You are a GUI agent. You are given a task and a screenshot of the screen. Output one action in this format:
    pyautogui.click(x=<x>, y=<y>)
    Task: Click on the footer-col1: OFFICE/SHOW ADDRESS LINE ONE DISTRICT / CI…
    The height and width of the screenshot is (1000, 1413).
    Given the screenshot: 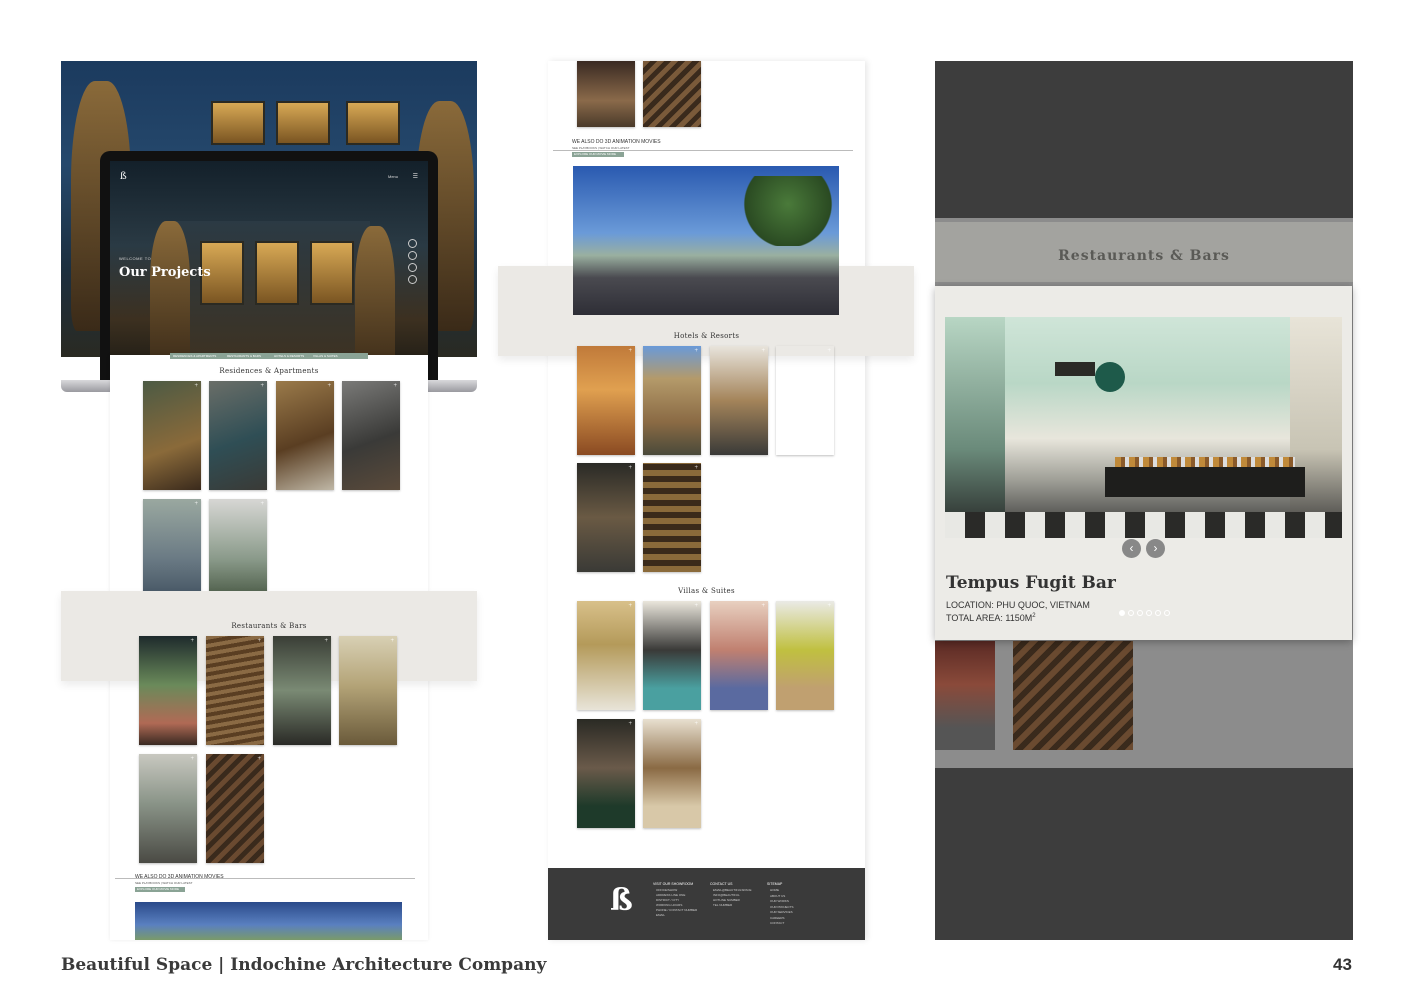 What is the action you would take?
    pyautogui.click(x=677, y=902)
    